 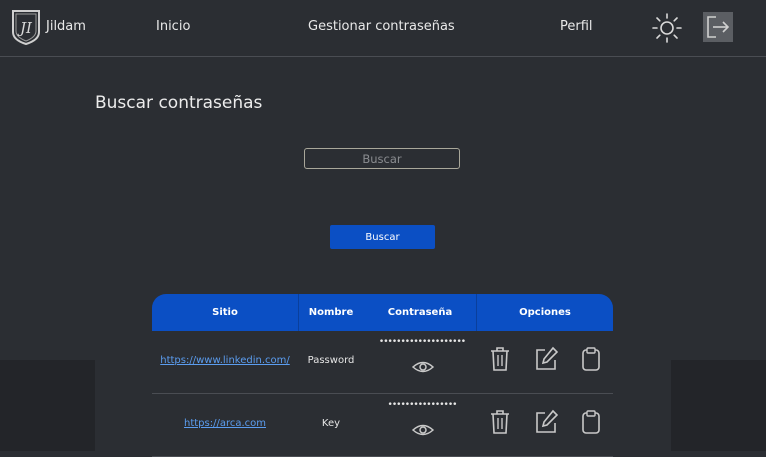 What do you see at coordinates (718, 405) in the screenshot?
I see `side-gutter-right` at bounding box center [718, 405].